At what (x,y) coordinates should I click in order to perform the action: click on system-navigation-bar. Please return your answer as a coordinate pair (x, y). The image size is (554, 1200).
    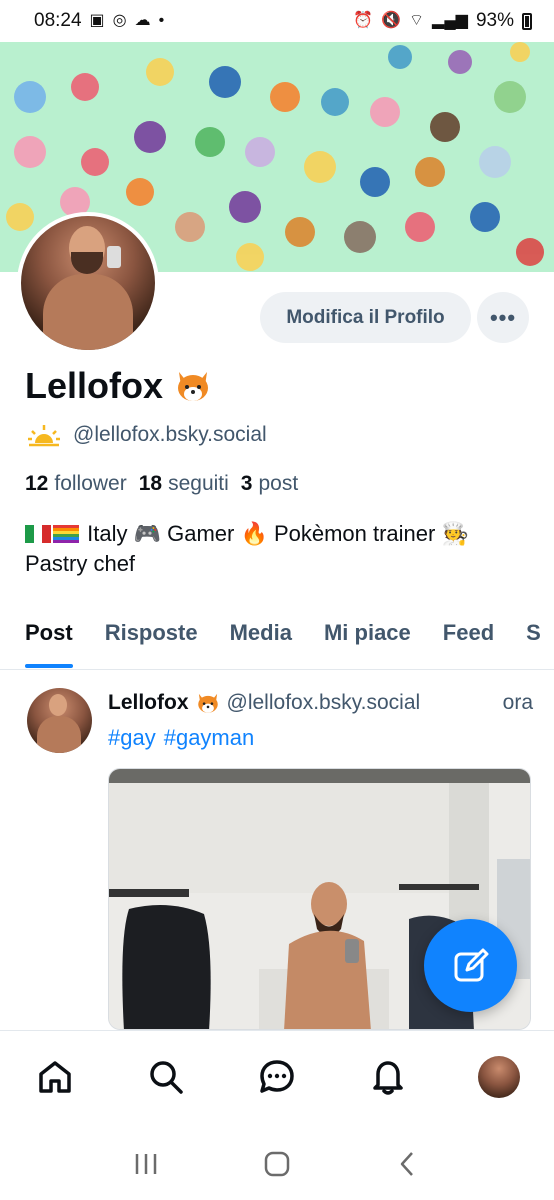
    Looking at the image, I should click on (277, 1164).